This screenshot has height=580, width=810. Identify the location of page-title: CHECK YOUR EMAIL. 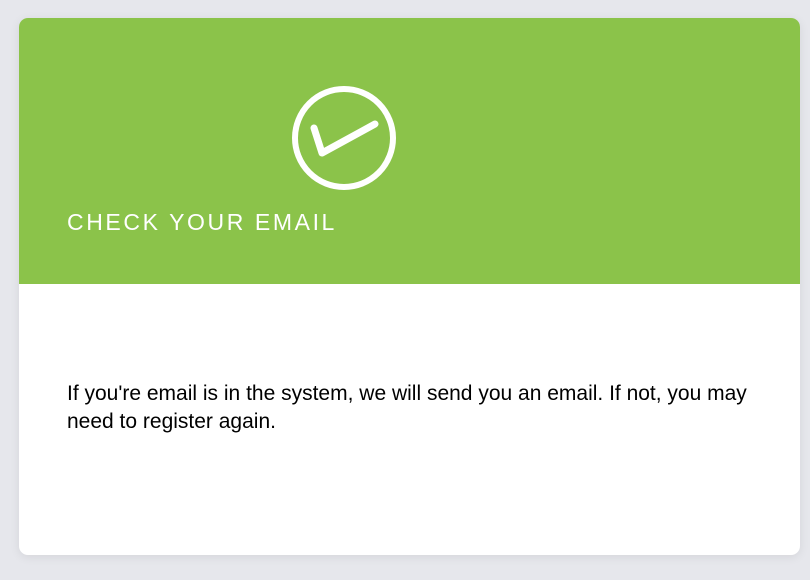
(202, 222).